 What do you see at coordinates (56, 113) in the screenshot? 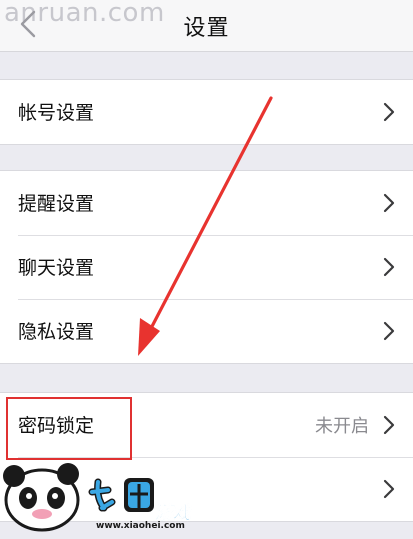
I see `row-label: 帐号设置` at bounding box center [56, 113].